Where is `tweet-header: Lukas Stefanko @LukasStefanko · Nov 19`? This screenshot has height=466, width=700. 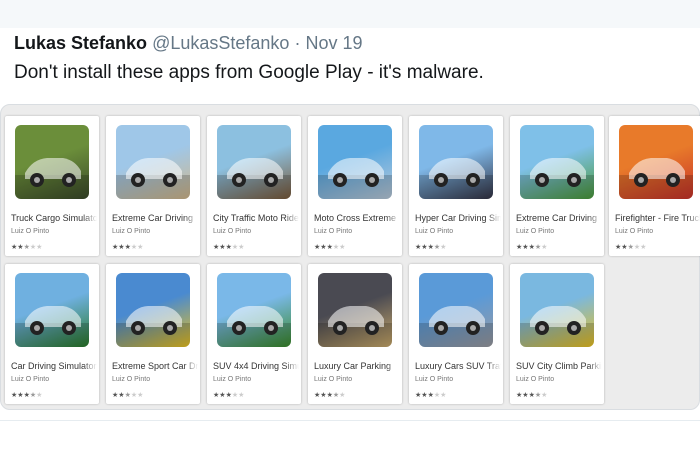 tweet-header: Lukas Stefanko @LukasStefanko · Nov 19 is located at coordinates (188, 43).